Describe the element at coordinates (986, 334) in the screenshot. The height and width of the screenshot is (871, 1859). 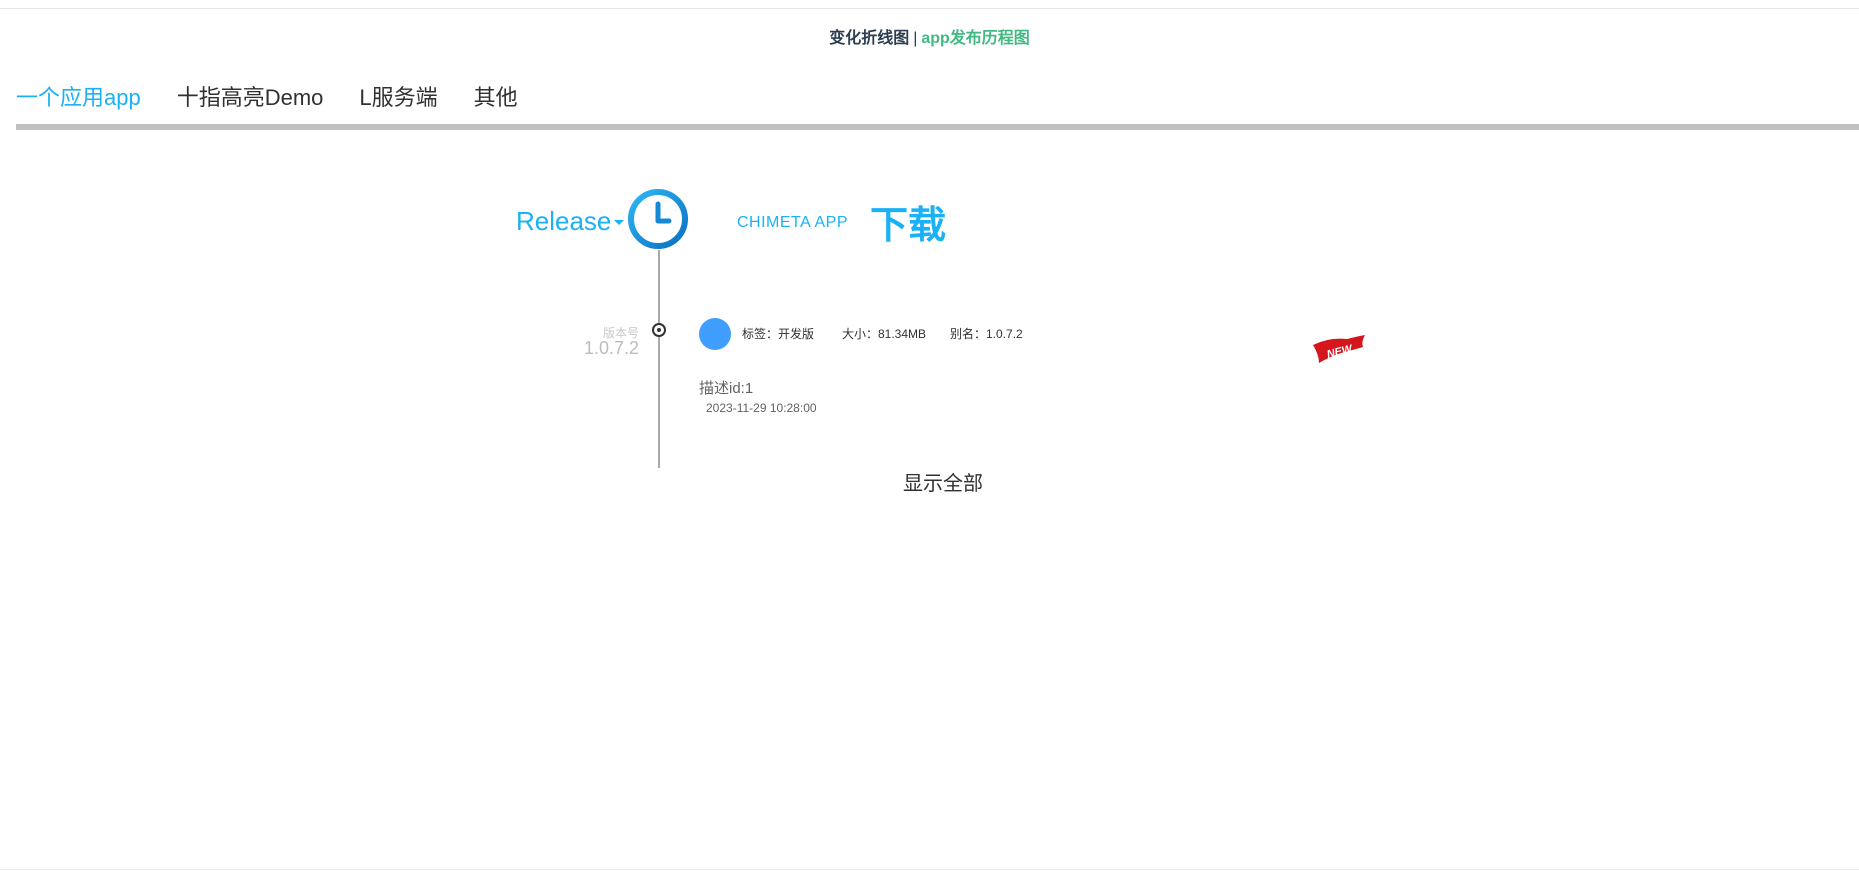
I see `alias-label: 别名：1.0.7.2` at that location.